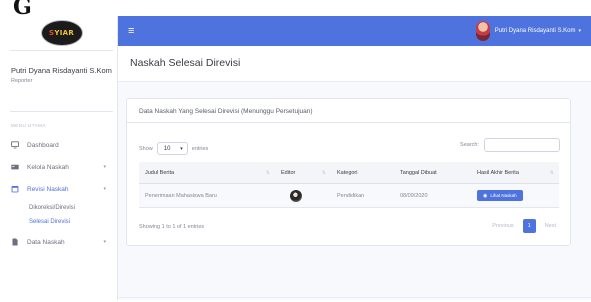  I want to click on table-info: Showing 1 to 1 of 1 entries, so click(172, 227).